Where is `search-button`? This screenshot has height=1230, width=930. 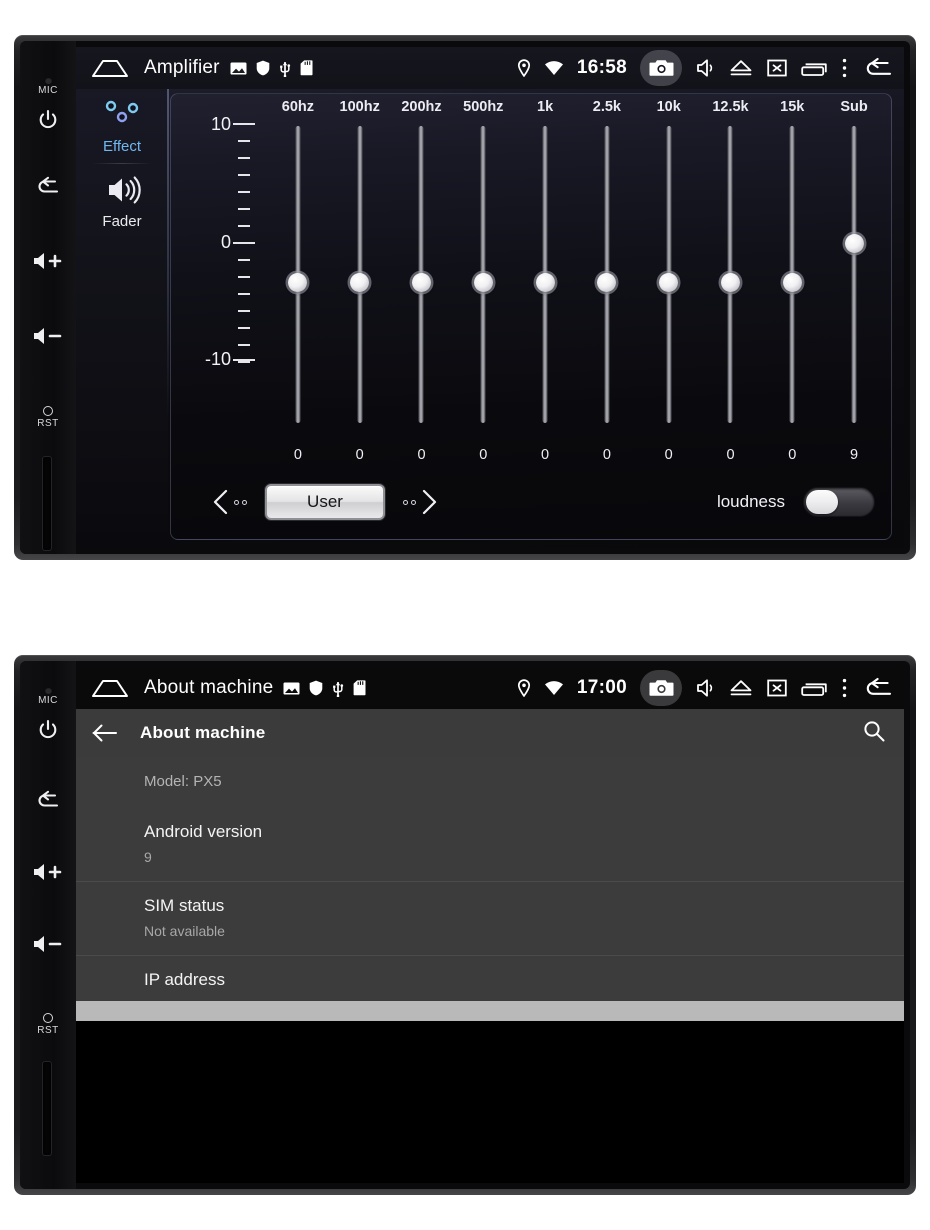
search-button is located at coordinates (874, 733).